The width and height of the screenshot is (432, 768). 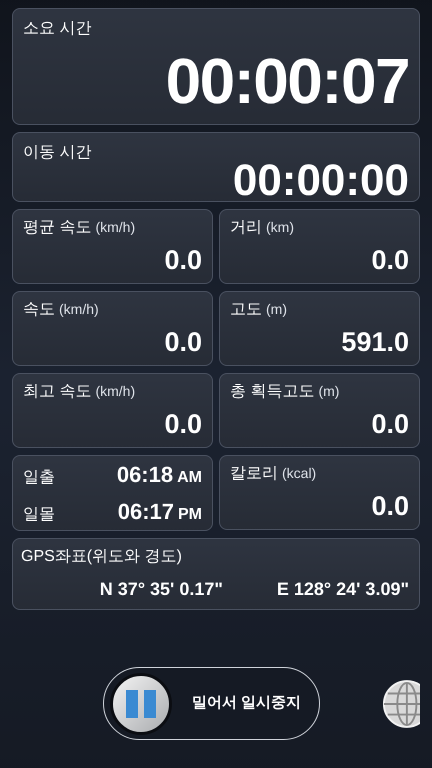 What do you see at coordinates (39, 478) in the screenshot?
I see `sun-label: 일출` at bounding box center [39, 478].